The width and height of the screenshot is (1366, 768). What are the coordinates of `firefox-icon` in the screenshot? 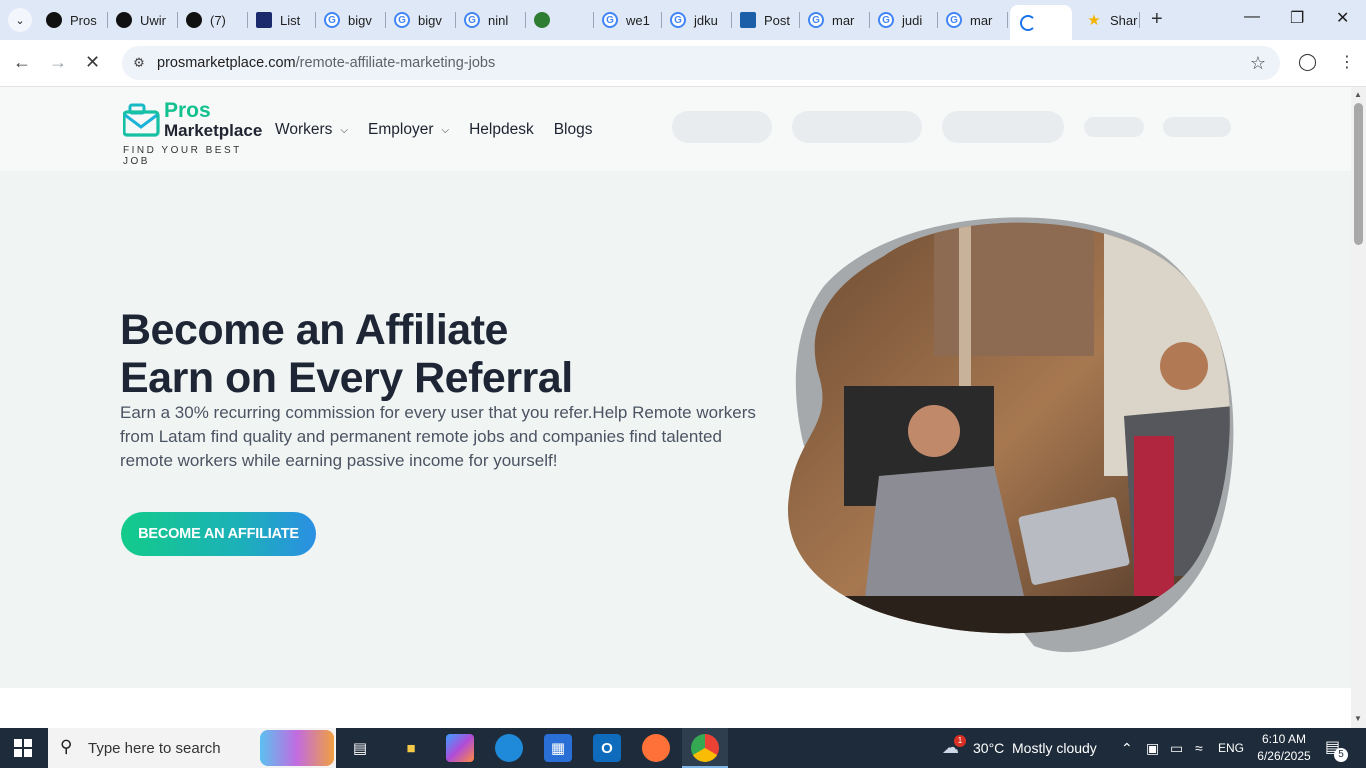 It's located at (656, 748).